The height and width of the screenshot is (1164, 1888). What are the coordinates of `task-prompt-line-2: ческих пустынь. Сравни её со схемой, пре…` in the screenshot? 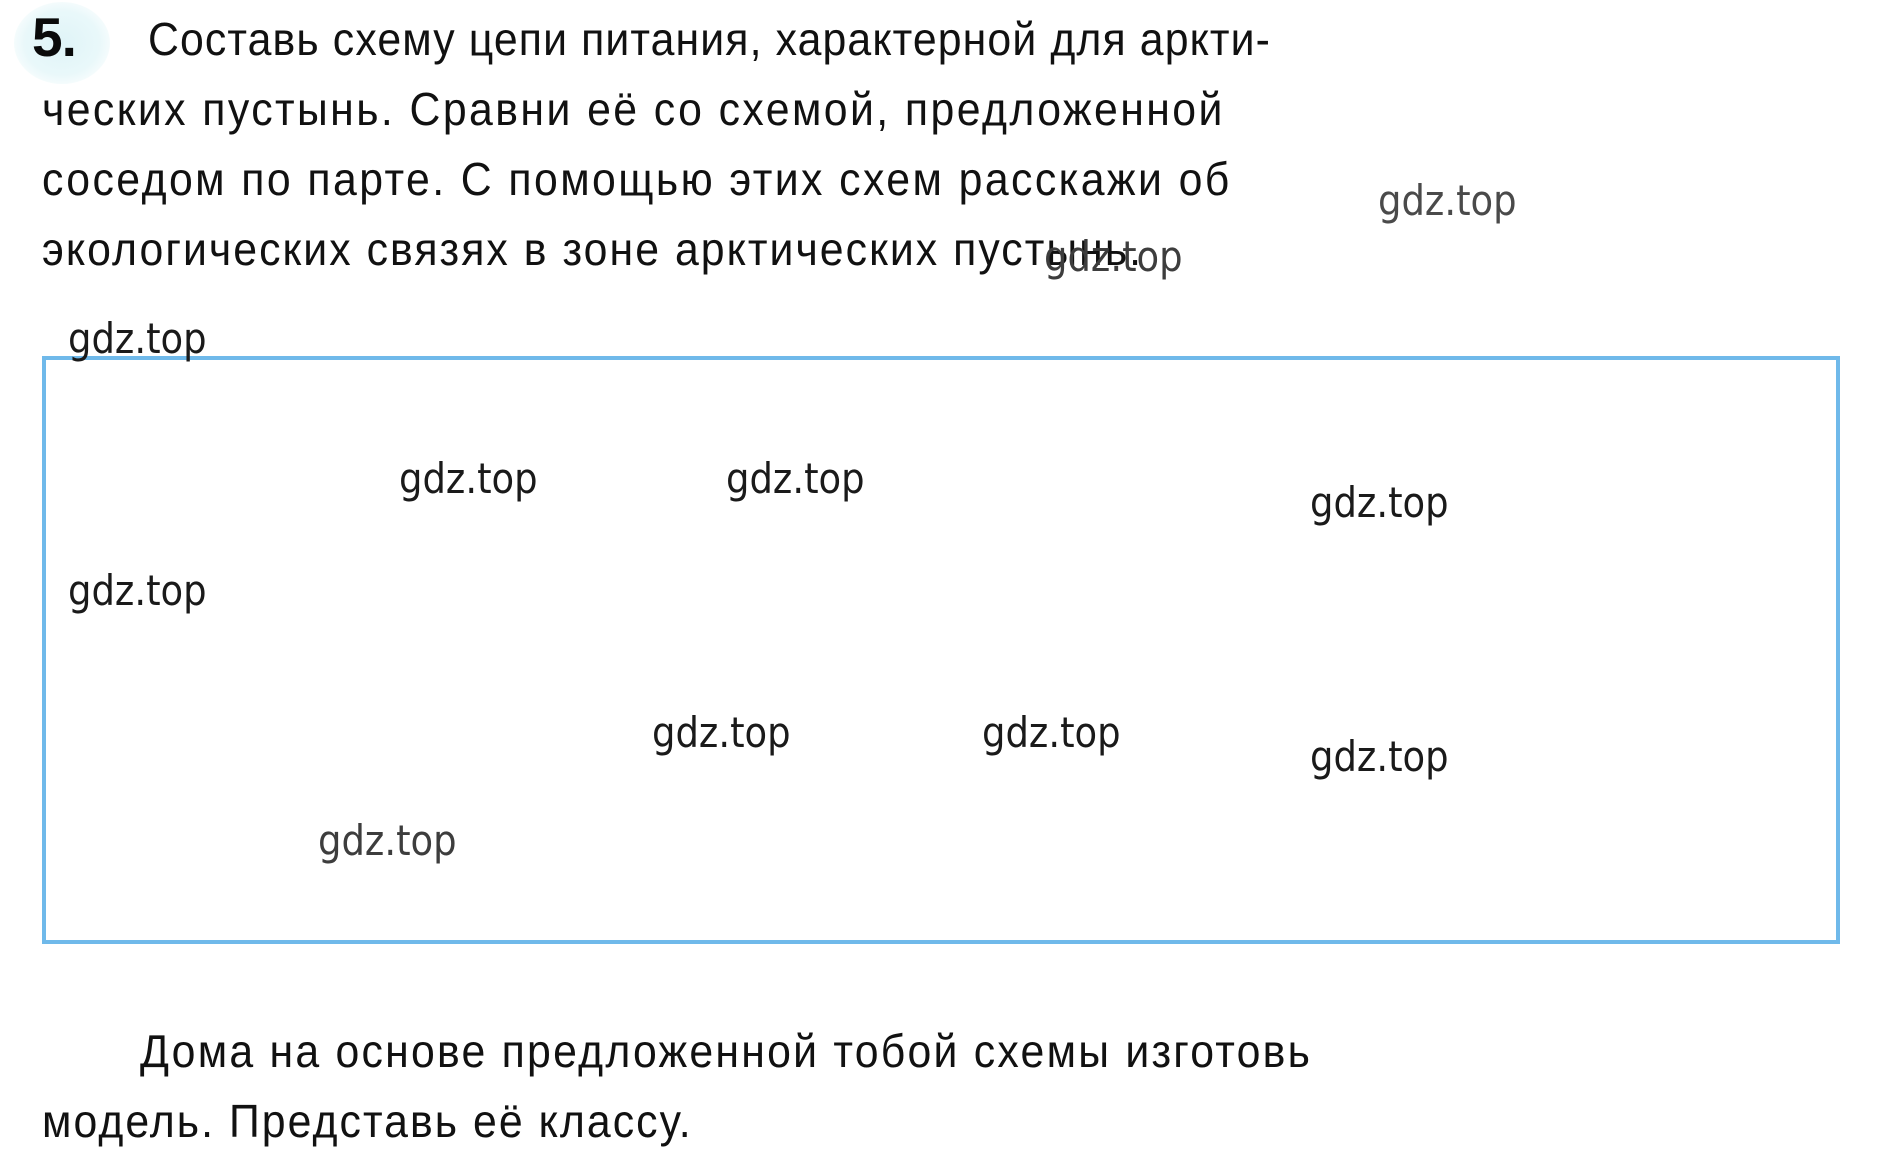 It's located at (633, 109).